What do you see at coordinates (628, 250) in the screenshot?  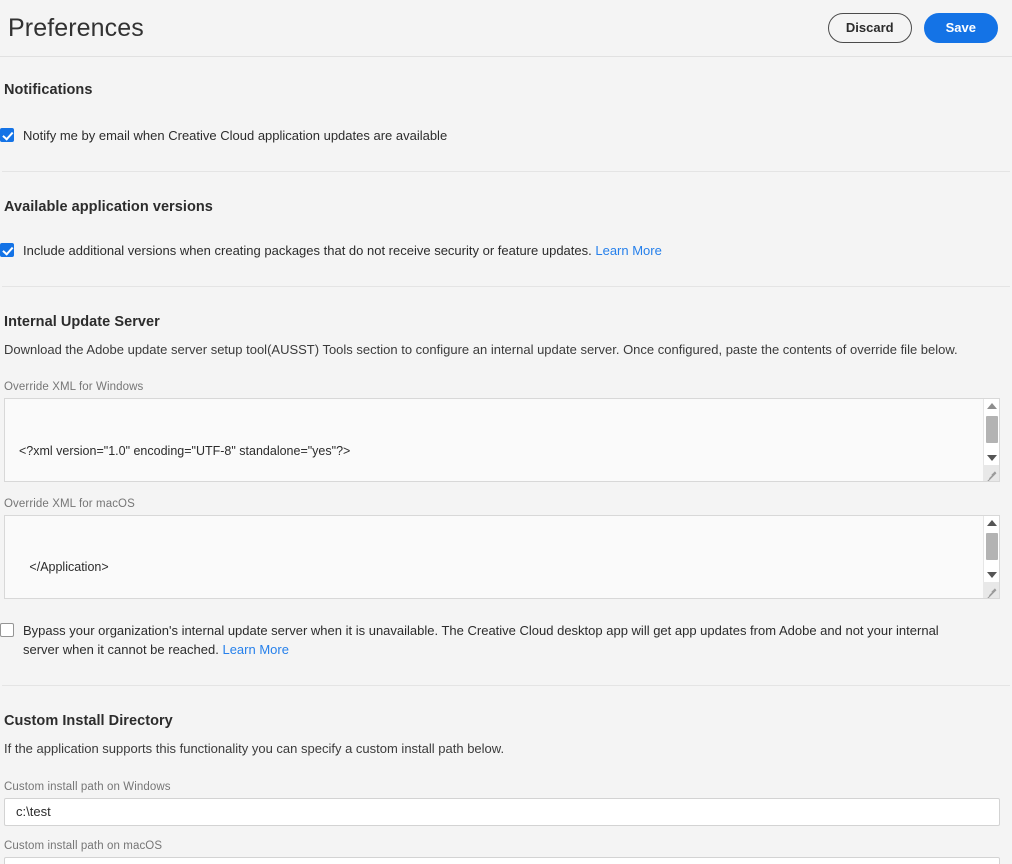 I see `available-versions-learn-more-link: Learn More` at bounding box center [628, 250].